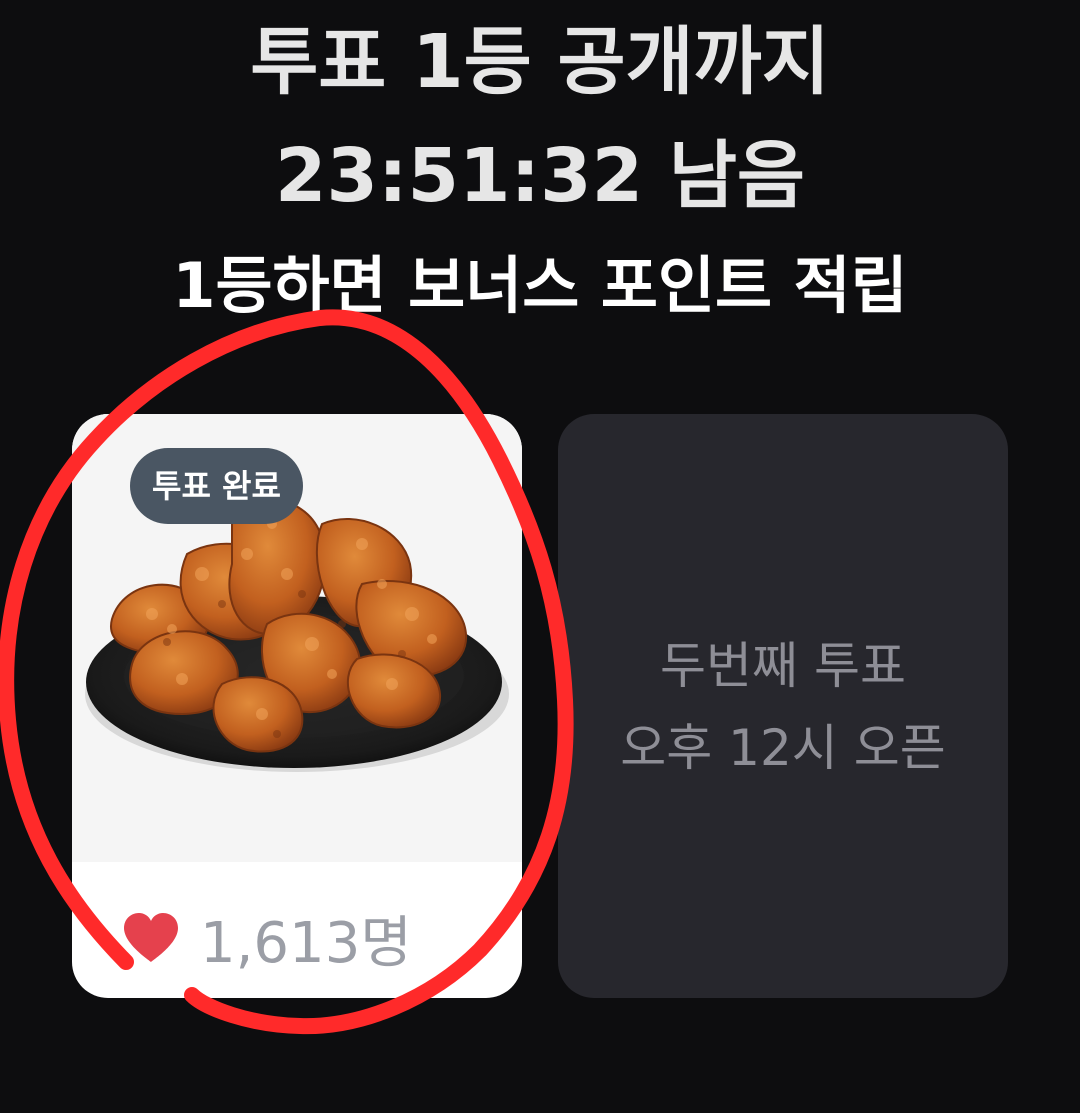  Describe the element at coordinates (216, 486) in the screenshot. I see `vote-complete-badge: 투표 완료` at that location.